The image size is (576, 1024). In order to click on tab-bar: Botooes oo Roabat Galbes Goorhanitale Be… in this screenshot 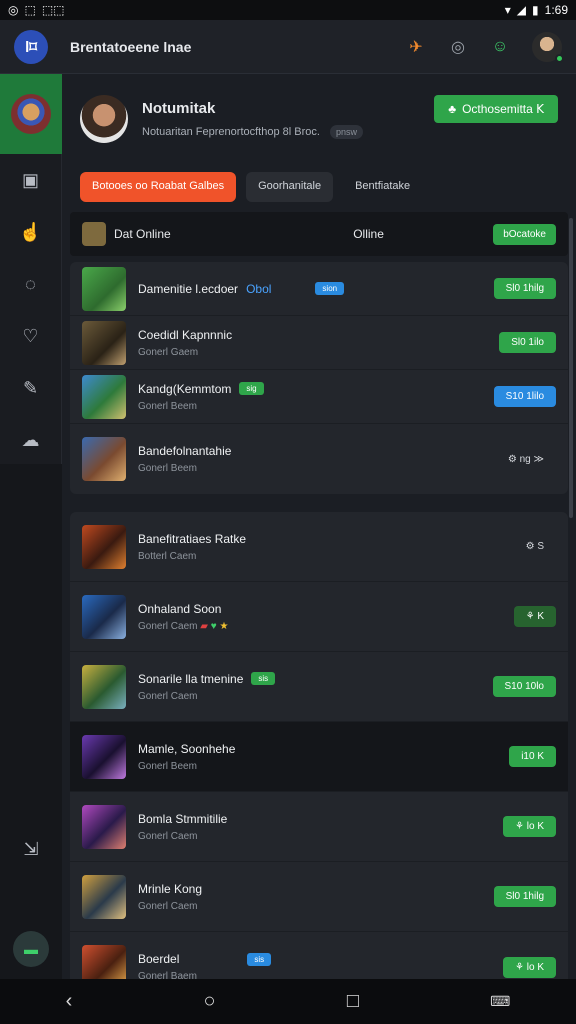, I will do `click(251, 187)`.